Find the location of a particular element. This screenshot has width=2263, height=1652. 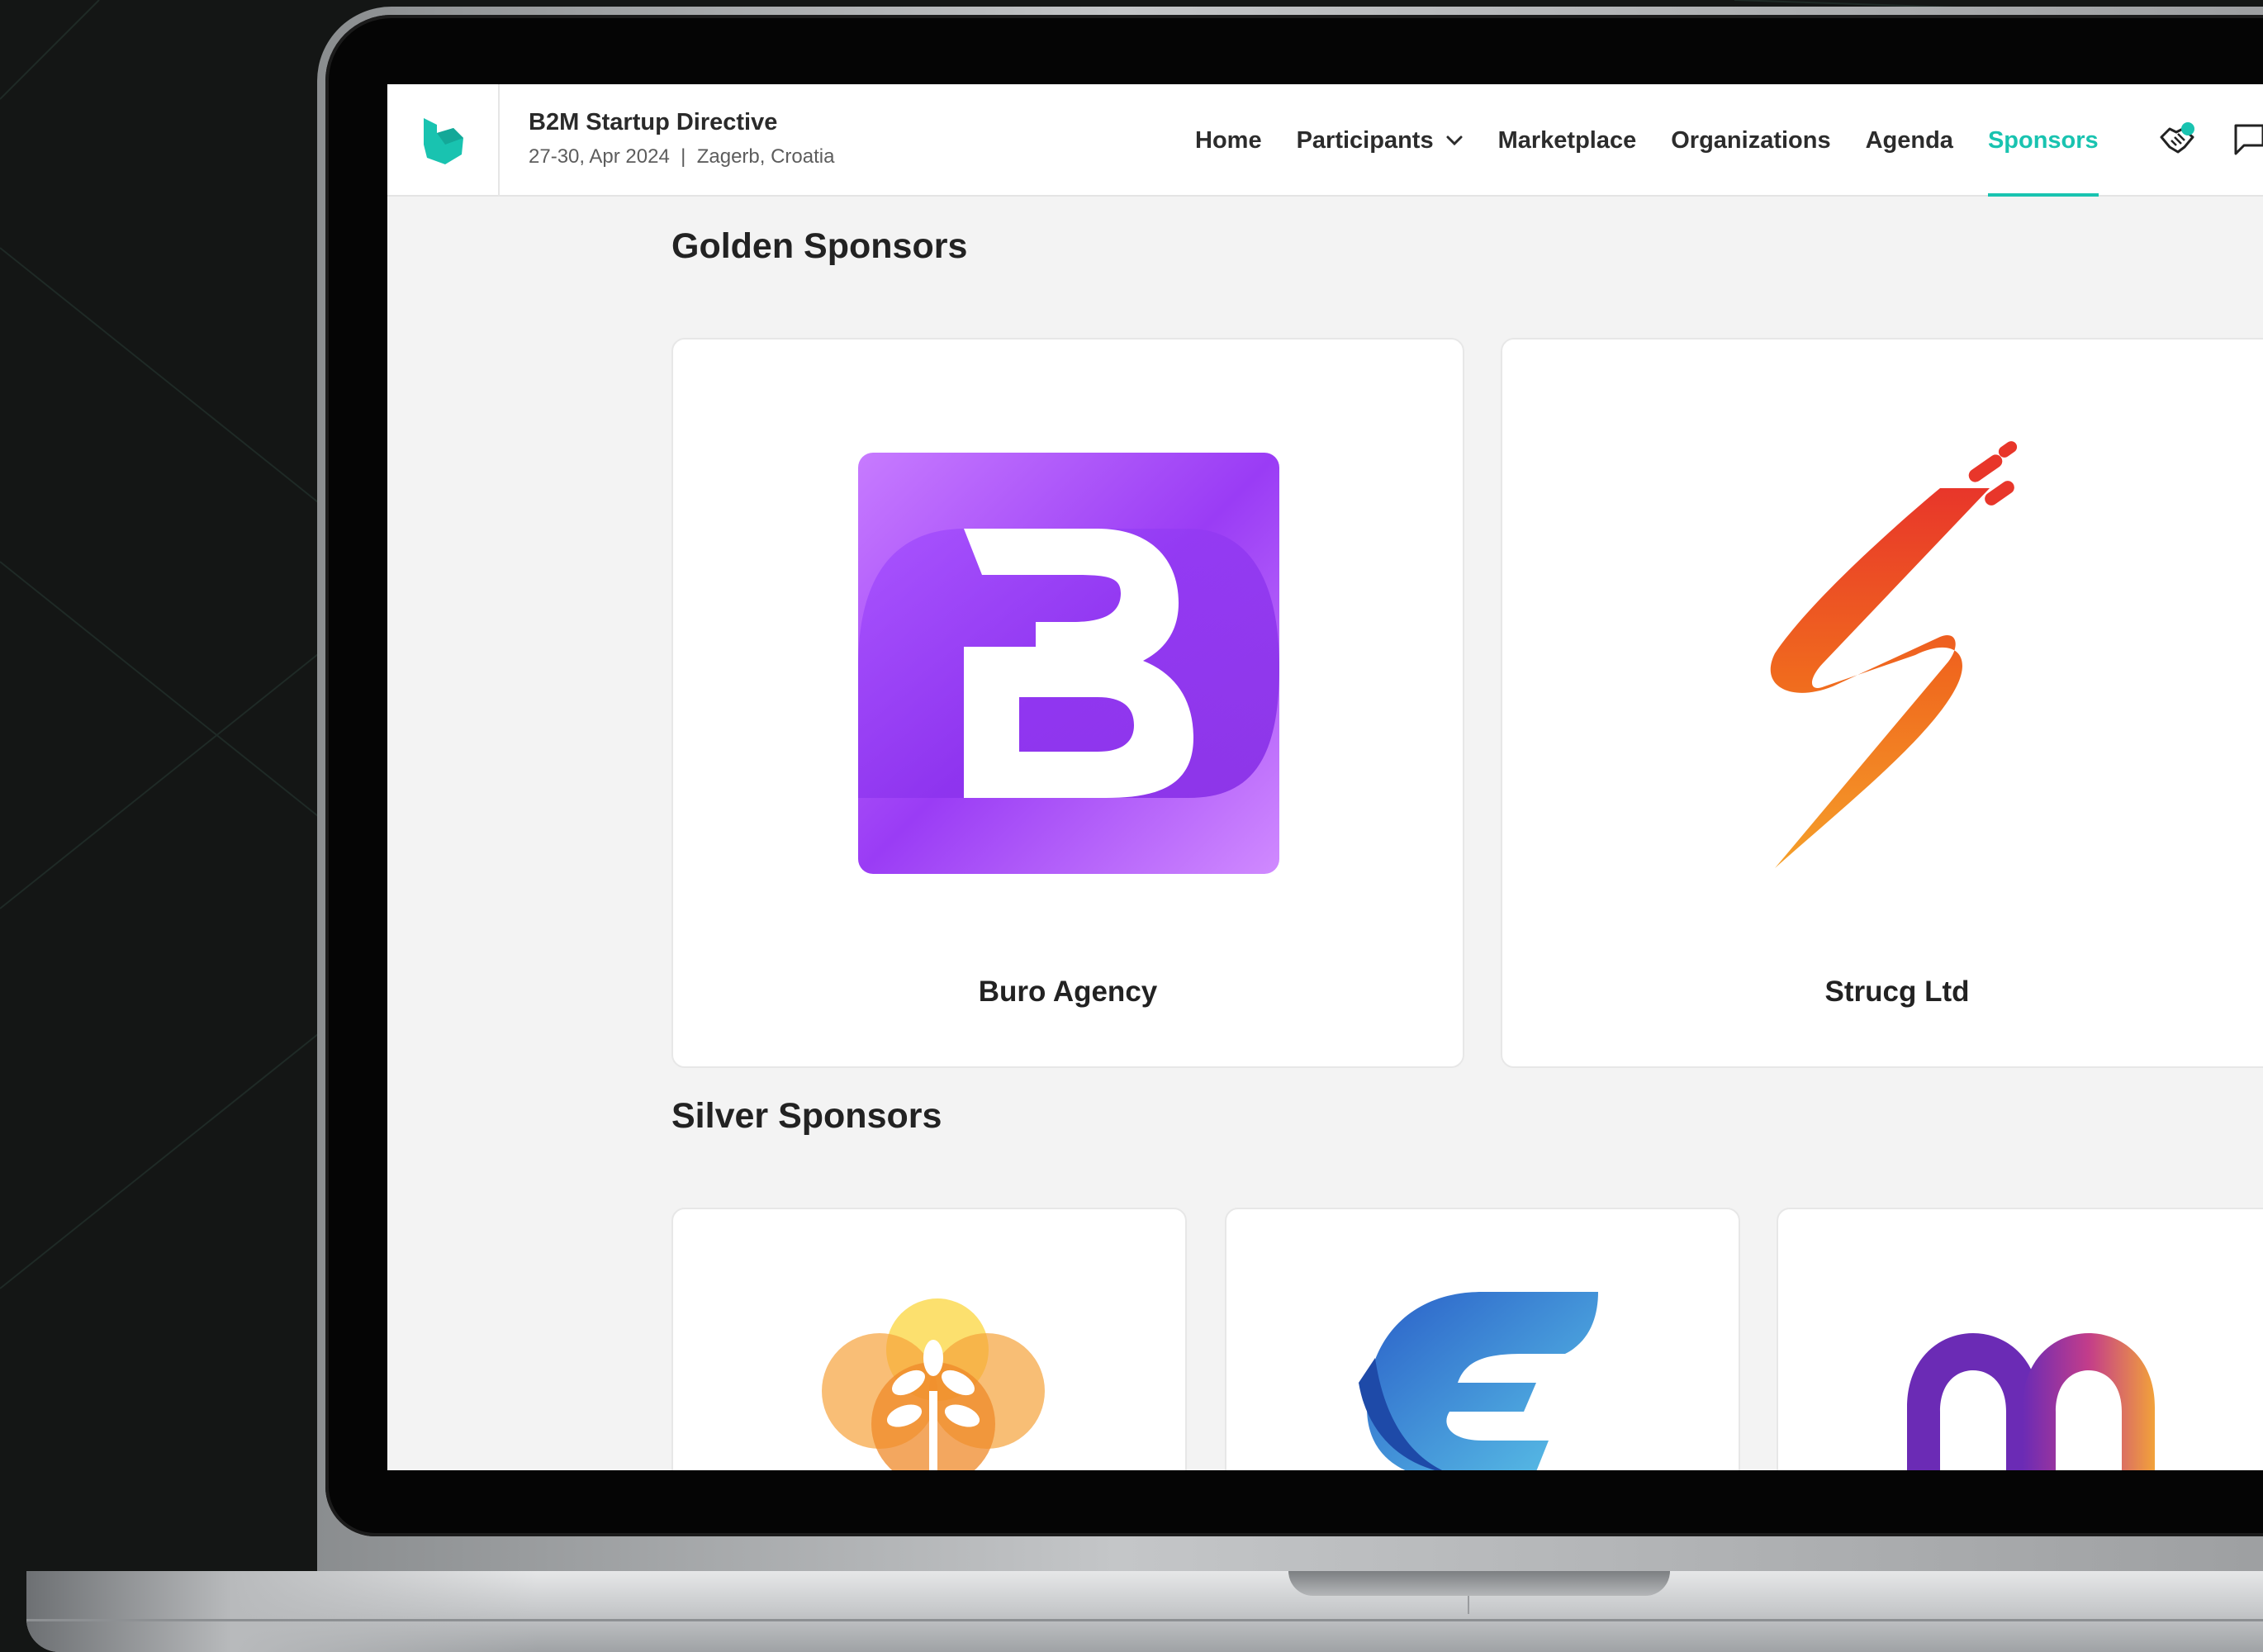

nav-agenda: Agenda is located at coordinates (1909, 140).